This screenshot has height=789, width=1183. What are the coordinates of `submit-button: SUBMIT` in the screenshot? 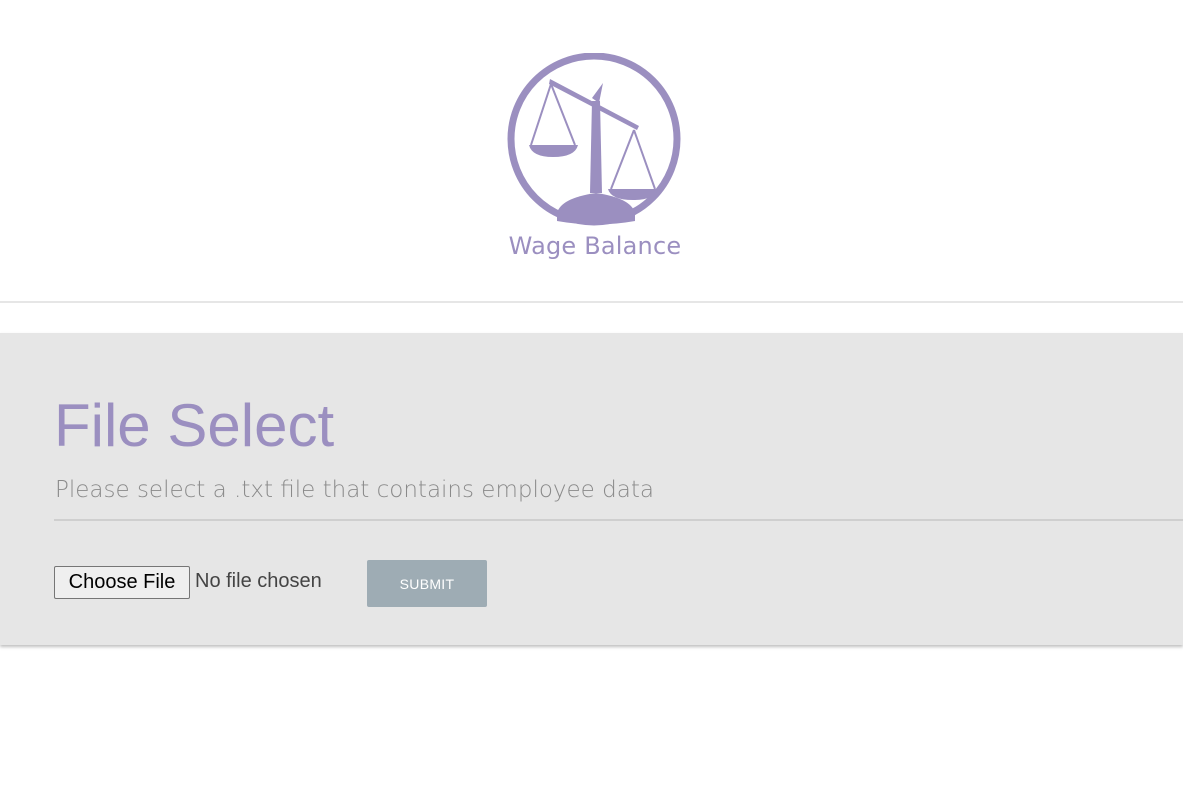 It's located at (427, 583).